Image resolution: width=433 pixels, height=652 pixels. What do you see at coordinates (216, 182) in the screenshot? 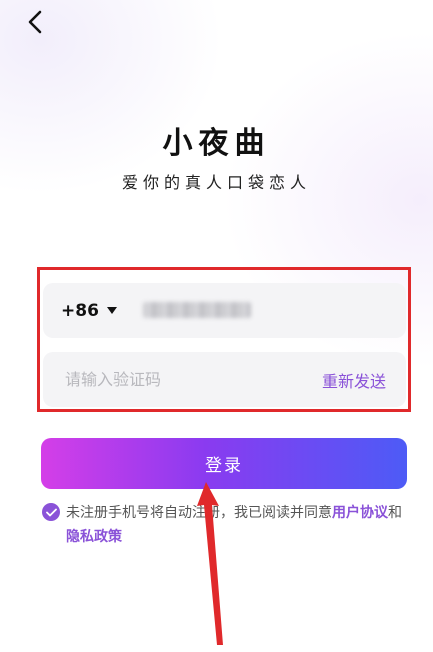
I see `app-slogan: 爱你的真人口袋恋人` at bounding box center [216, 182].